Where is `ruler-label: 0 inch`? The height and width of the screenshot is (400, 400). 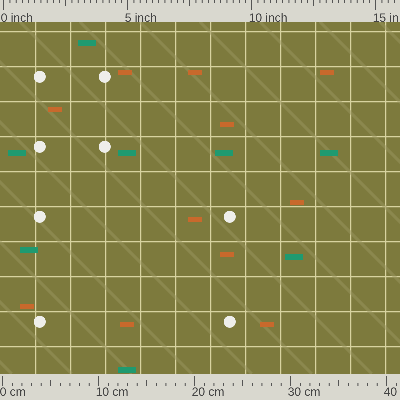 ruler-label: 0 inch is located at coordinates (17, 18).